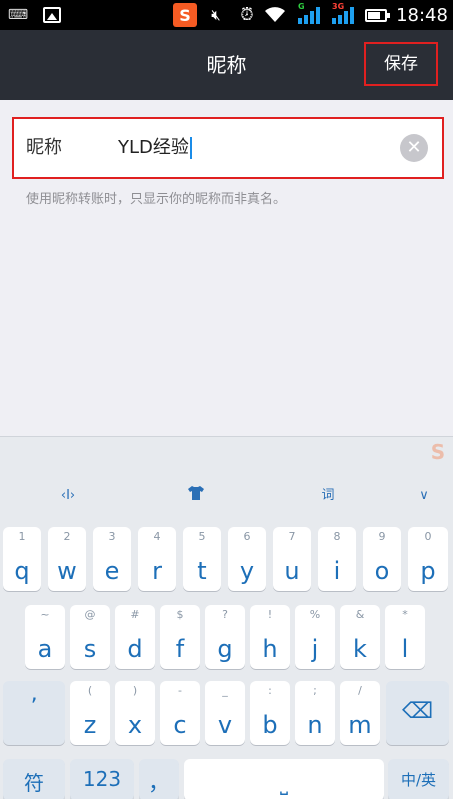 The width and height of the screenshot is (453, 799). I want to click on nickname-label: 昵称, so click(44, 147).